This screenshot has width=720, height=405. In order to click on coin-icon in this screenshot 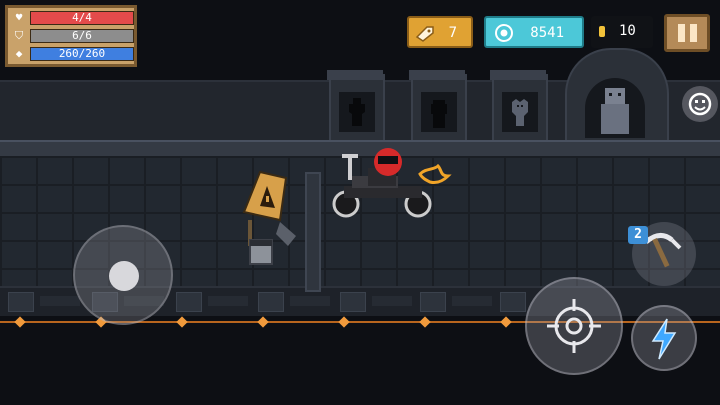, I will do `click(602, 31)`.